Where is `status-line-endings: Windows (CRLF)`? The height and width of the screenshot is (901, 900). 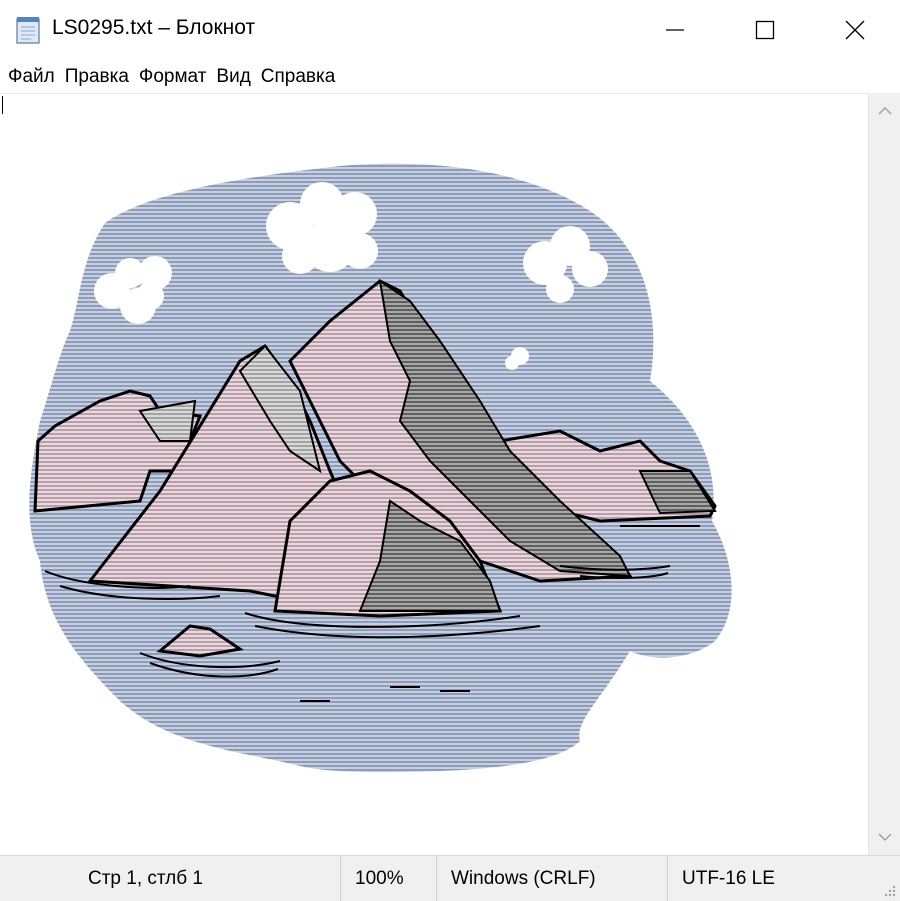 status-line-endings: Windows (CRLF) is located at coordinates (547, 878).